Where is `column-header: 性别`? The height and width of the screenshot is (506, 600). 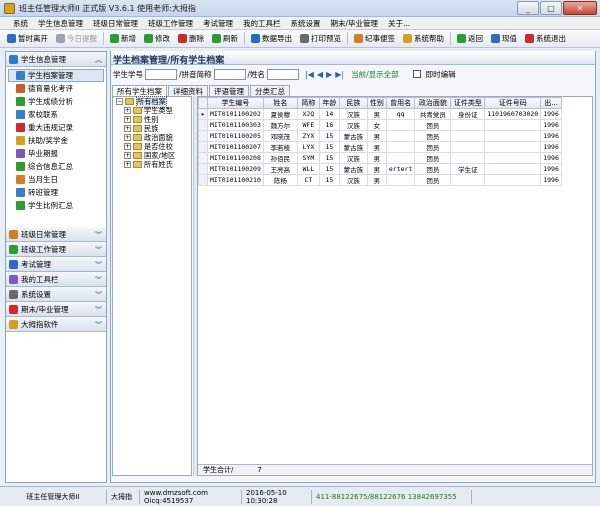 column-header: 性别 is located at coordinates (376, 103).